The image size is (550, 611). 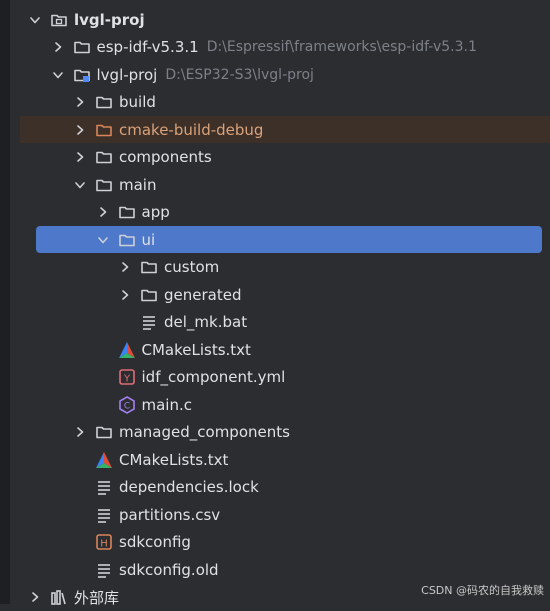 I want to click on tree-item: lvgl-proj, so click(x=285, y=19).